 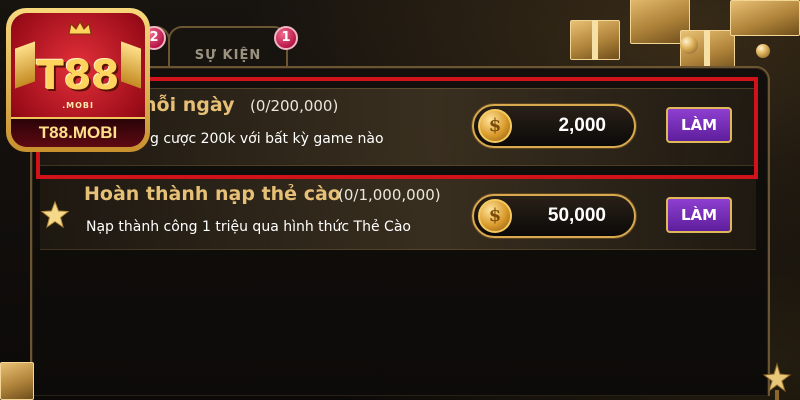 I want to click on tab-events-badge: 1, so click(x=286, y=38).